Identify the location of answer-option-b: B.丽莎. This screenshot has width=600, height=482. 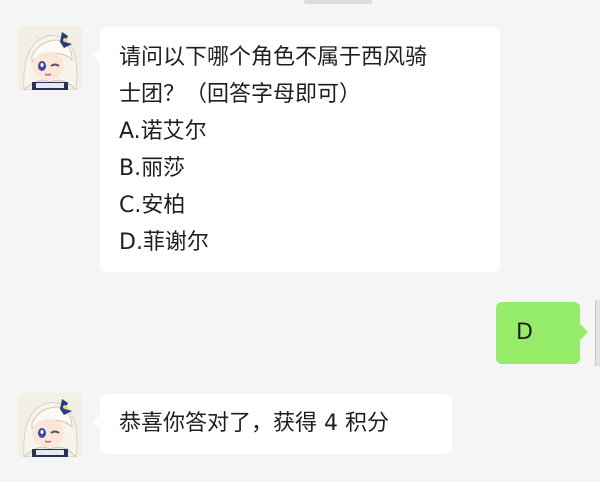
(152, 168).